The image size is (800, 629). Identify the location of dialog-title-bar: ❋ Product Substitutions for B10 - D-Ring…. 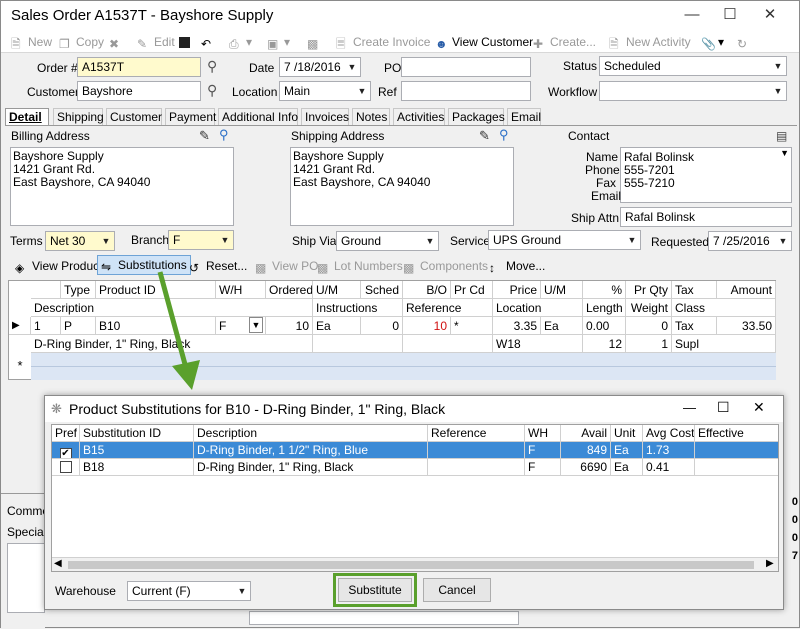
(414, 409).